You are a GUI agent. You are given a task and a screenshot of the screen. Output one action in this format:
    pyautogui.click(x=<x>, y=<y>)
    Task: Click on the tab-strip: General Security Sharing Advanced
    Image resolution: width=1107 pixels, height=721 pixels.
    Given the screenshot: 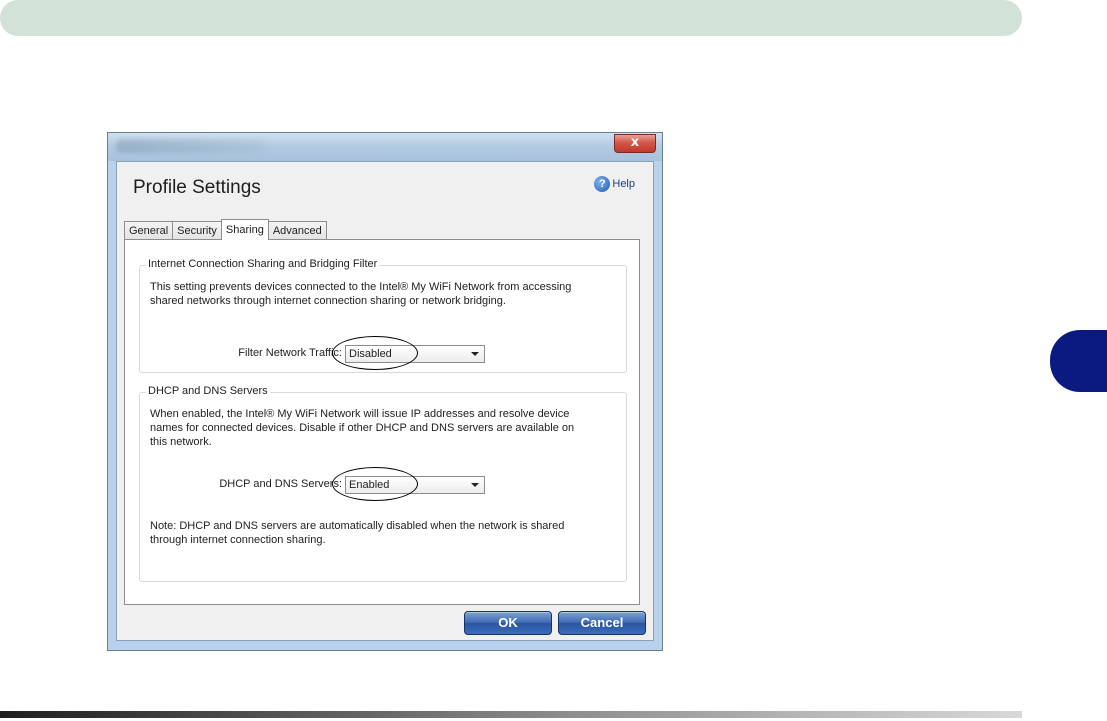 What is the action you would take?
    pyautogui.click(x=225, y=229)
    